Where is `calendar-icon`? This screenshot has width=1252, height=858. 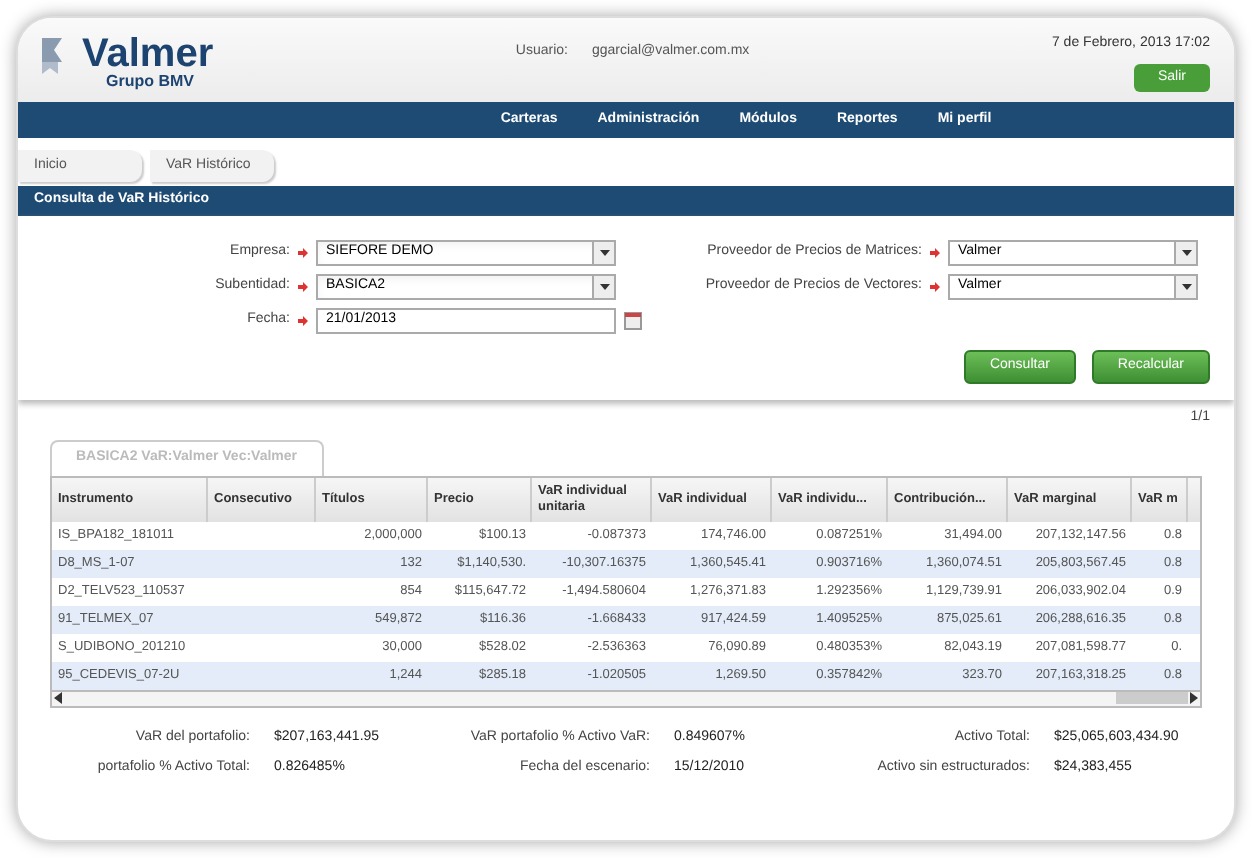
calendar-icon is located at coordinates (633, 321).